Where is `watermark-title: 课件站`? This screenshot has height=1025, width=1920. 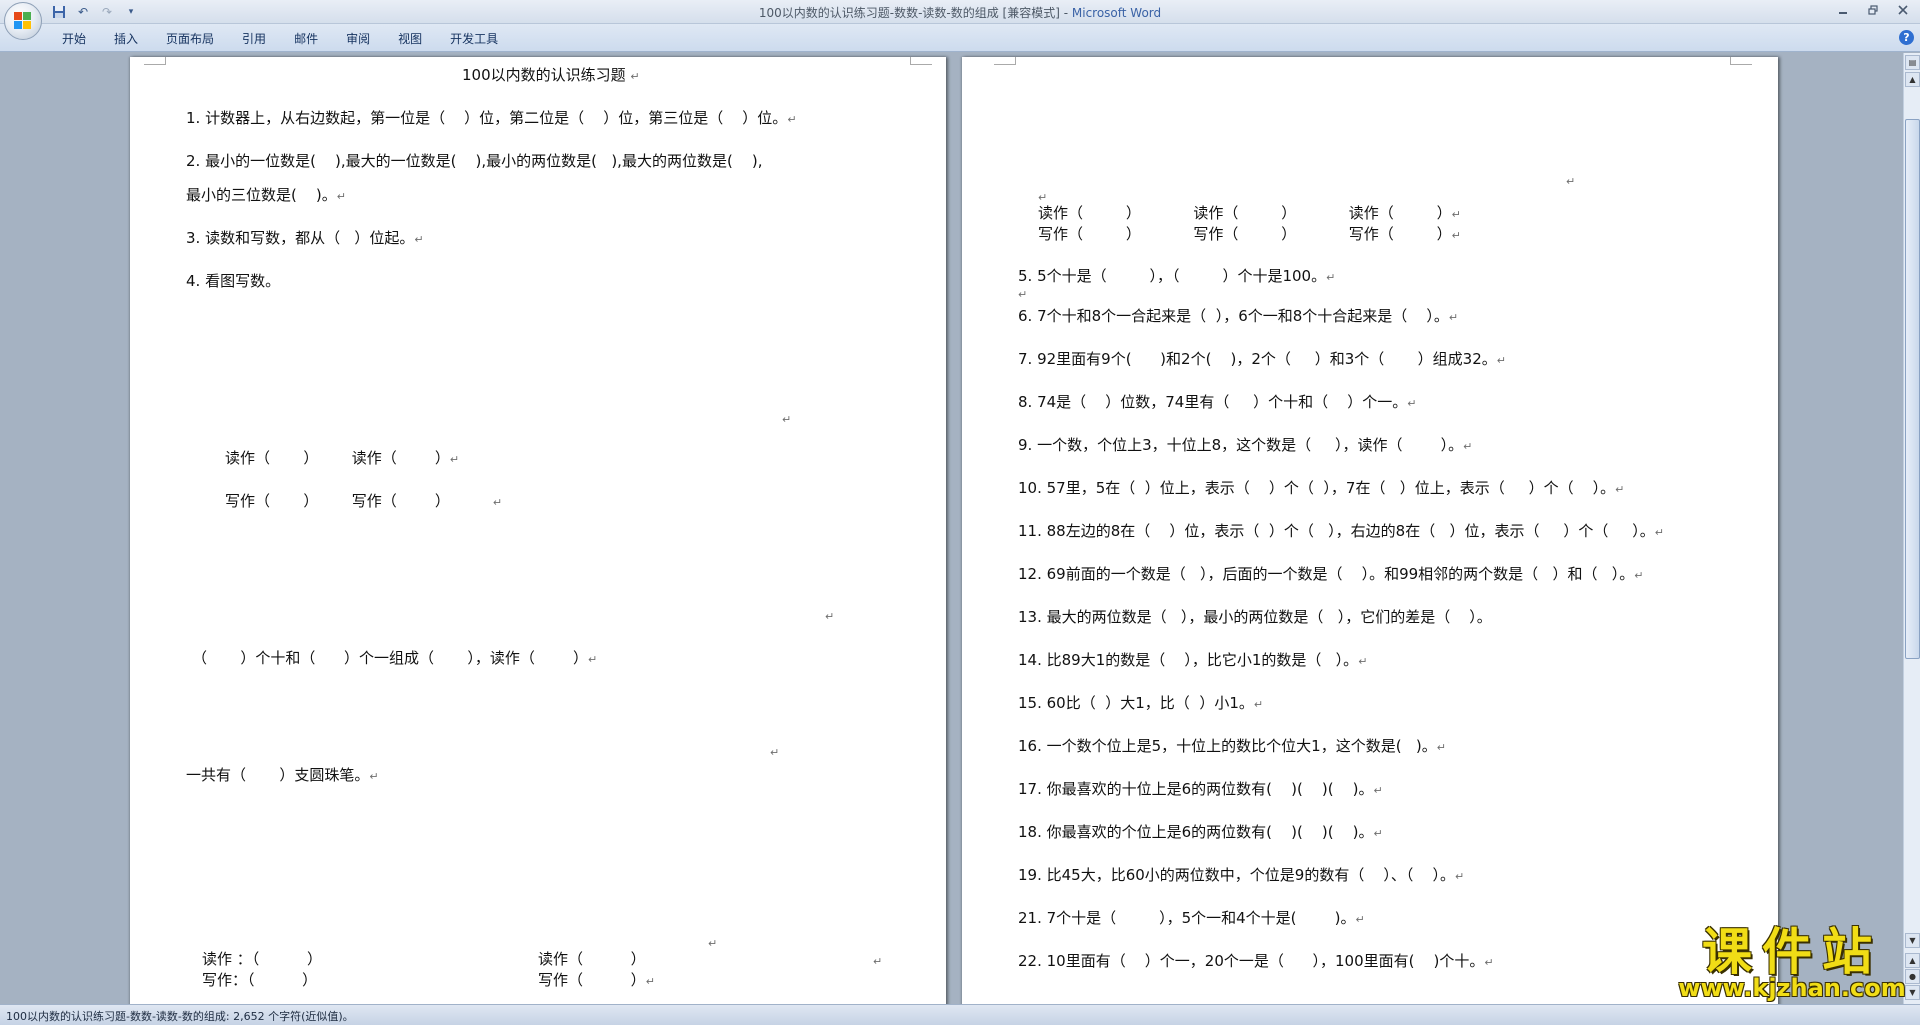
watermark-title: 课件站 is located at coordinates (1792, 952).